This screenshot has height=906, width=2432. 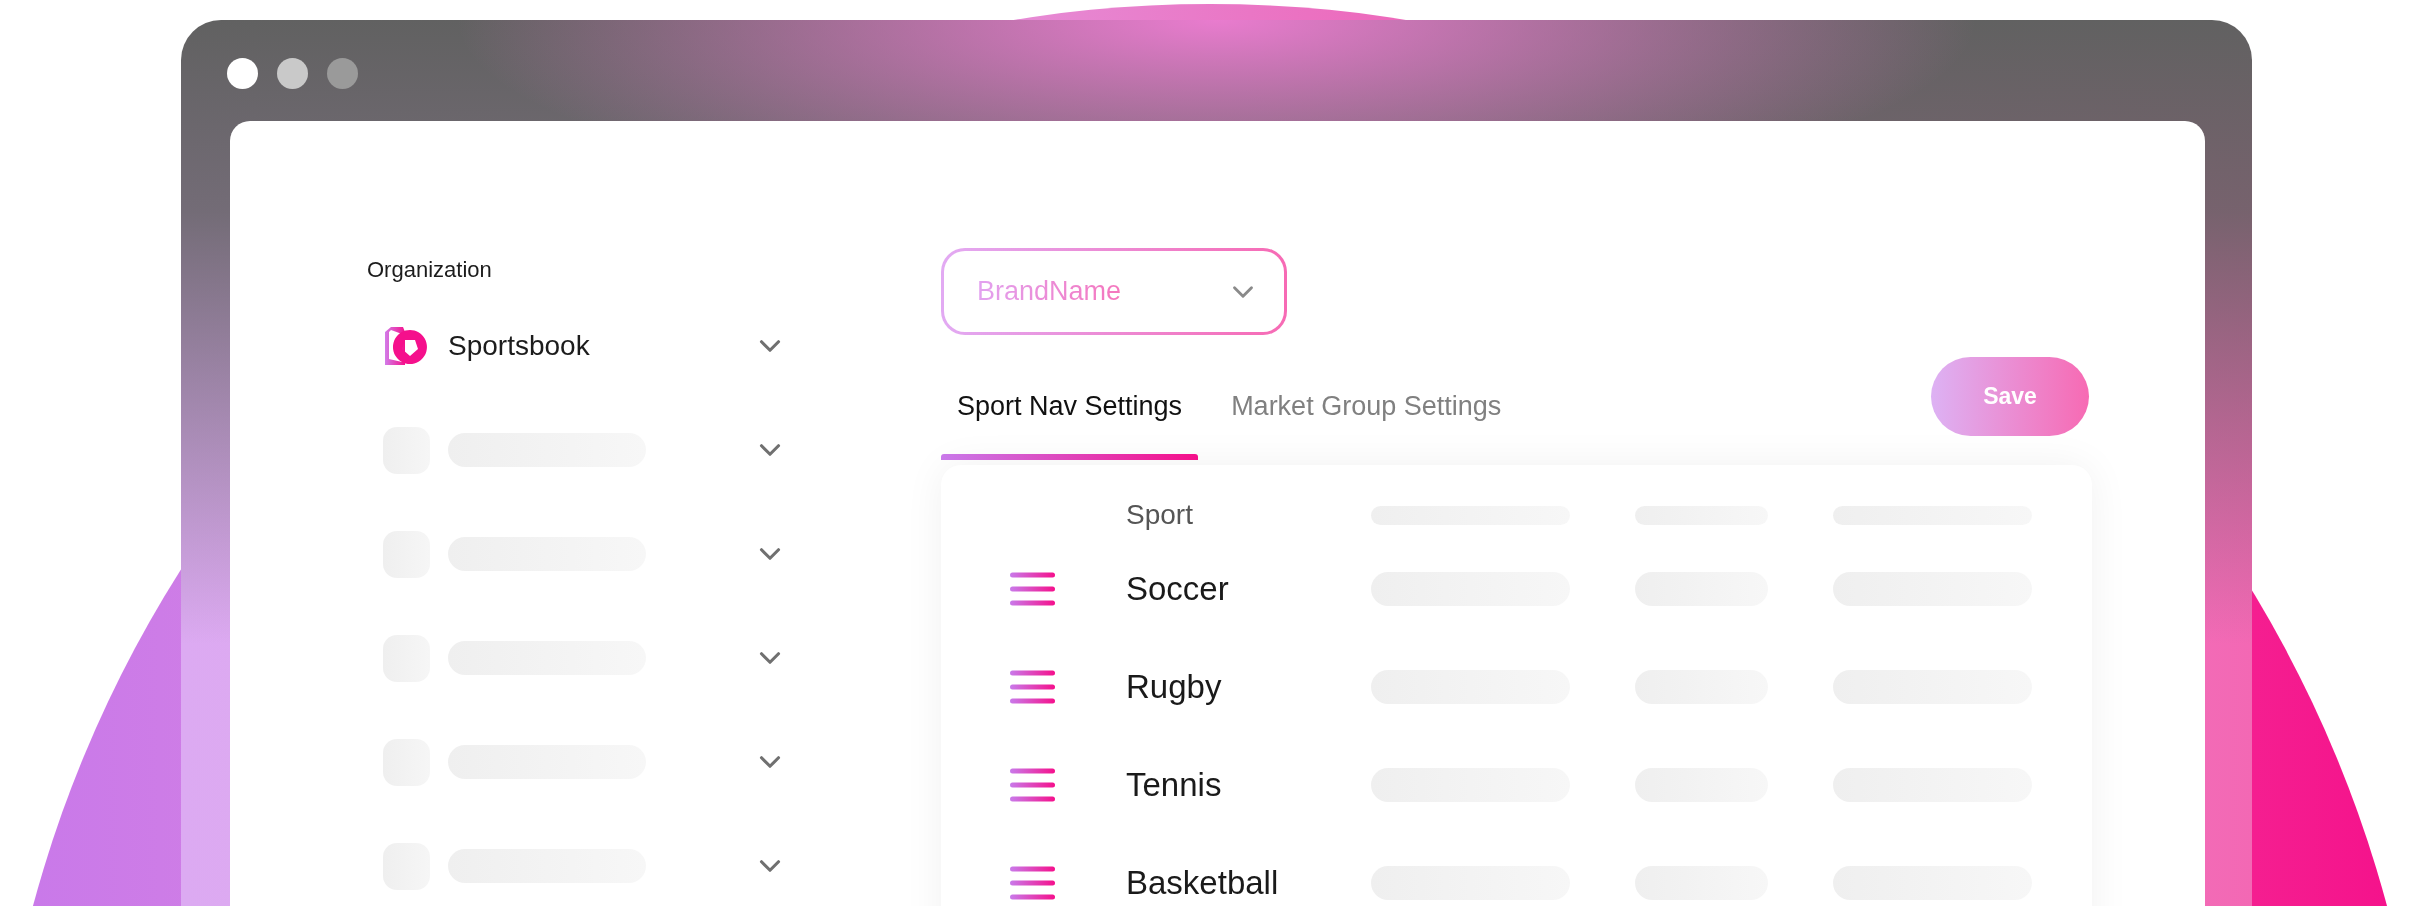 What do you see at coordinates (2010, 396) in the screenshot?
I see `save-button: Save` at bounding box center [2010, 396].